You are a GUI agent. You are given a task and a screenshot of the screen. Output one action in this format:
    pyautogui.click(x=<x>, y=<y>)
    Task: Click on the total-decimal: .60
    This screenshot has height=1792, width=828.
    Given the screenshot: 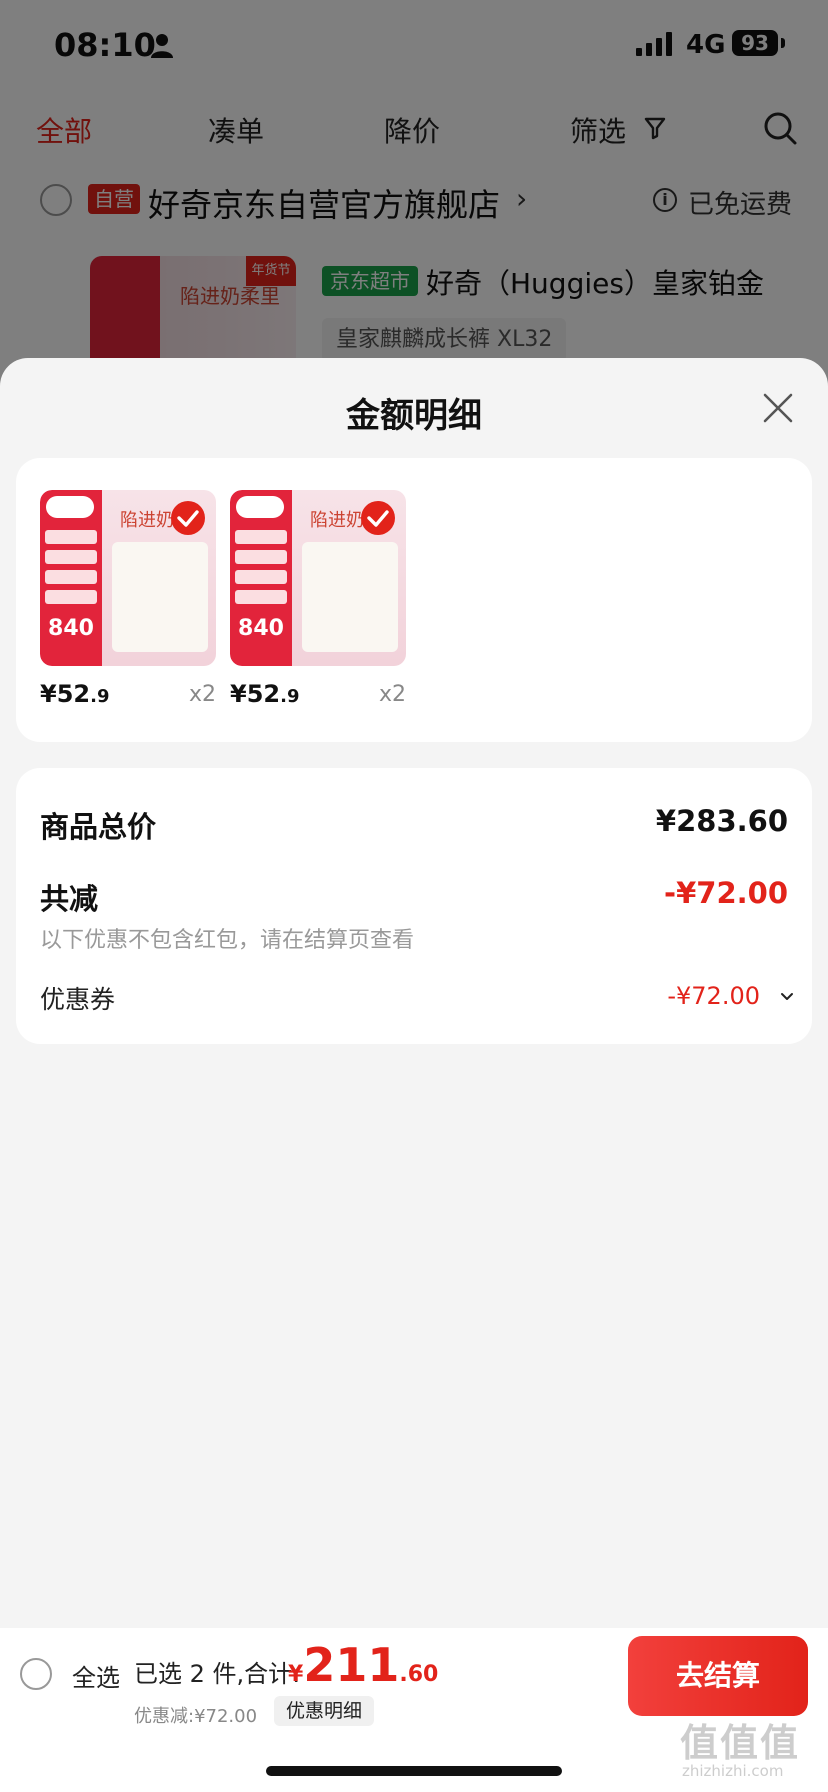 What is the action you would take?
    pyautogui.click(x=419, y=1674)
    